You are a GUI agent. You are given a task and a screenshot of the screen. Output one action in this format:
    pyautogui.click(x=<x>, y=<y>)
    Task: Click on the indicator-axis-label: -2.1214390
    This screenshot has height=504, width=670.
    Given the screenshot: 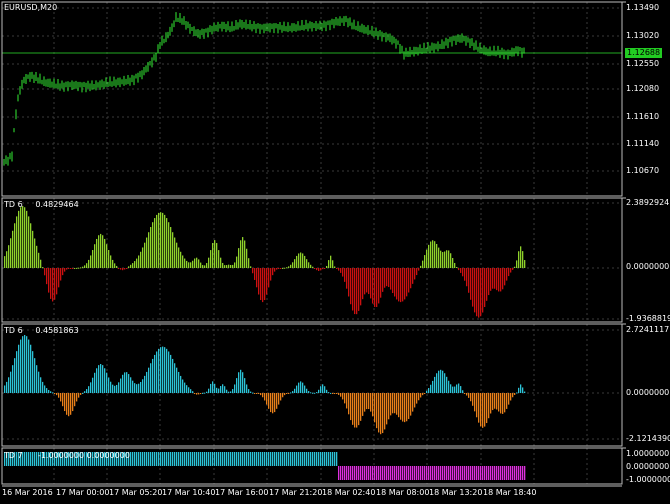 What is the action you would take?
    pyautogui.click(x=648, y=438)
    